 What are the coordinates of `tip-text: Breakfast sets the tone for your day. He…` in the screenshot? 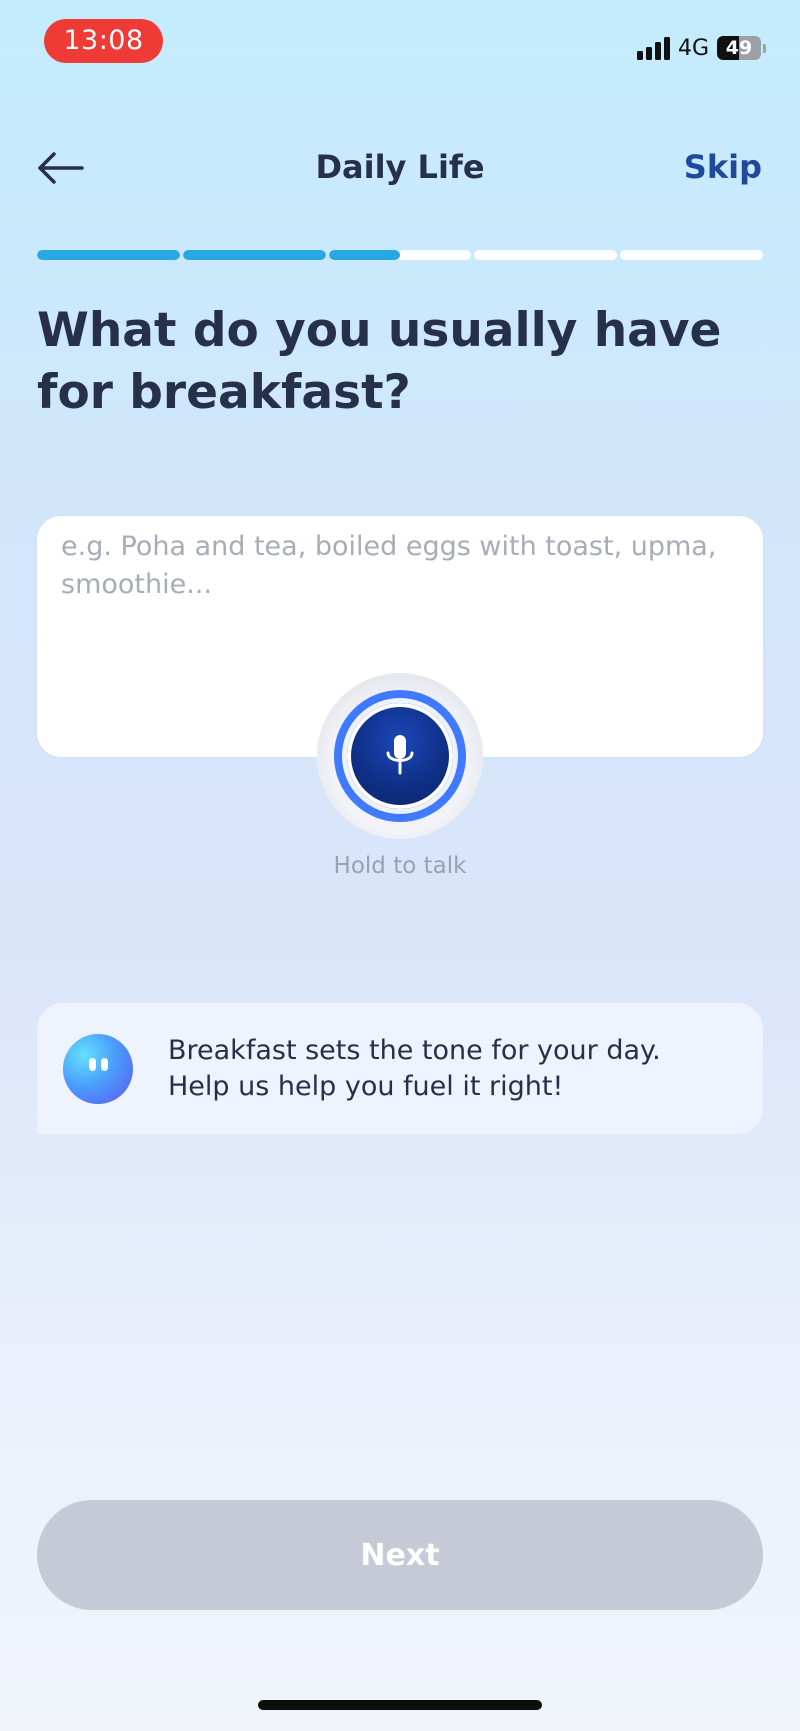 It's located at (414, 1069).